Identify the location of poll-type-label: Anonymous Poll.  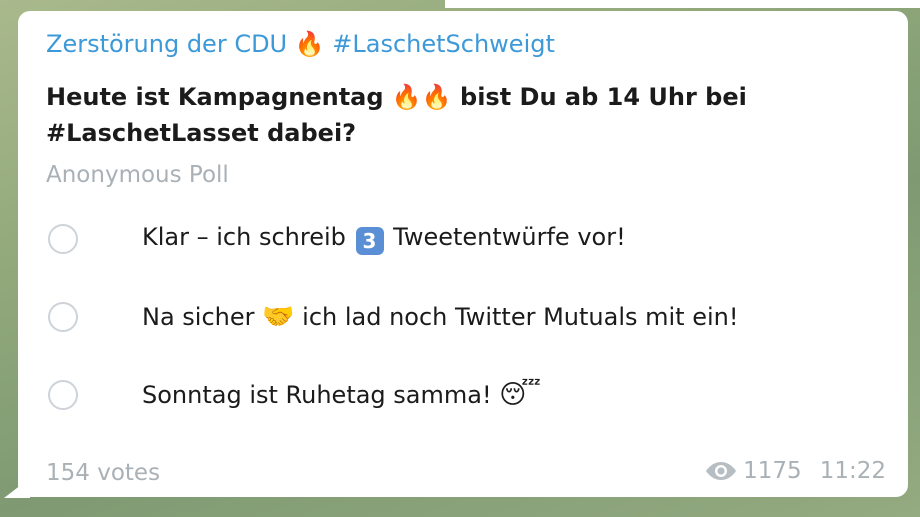
(137, 175).